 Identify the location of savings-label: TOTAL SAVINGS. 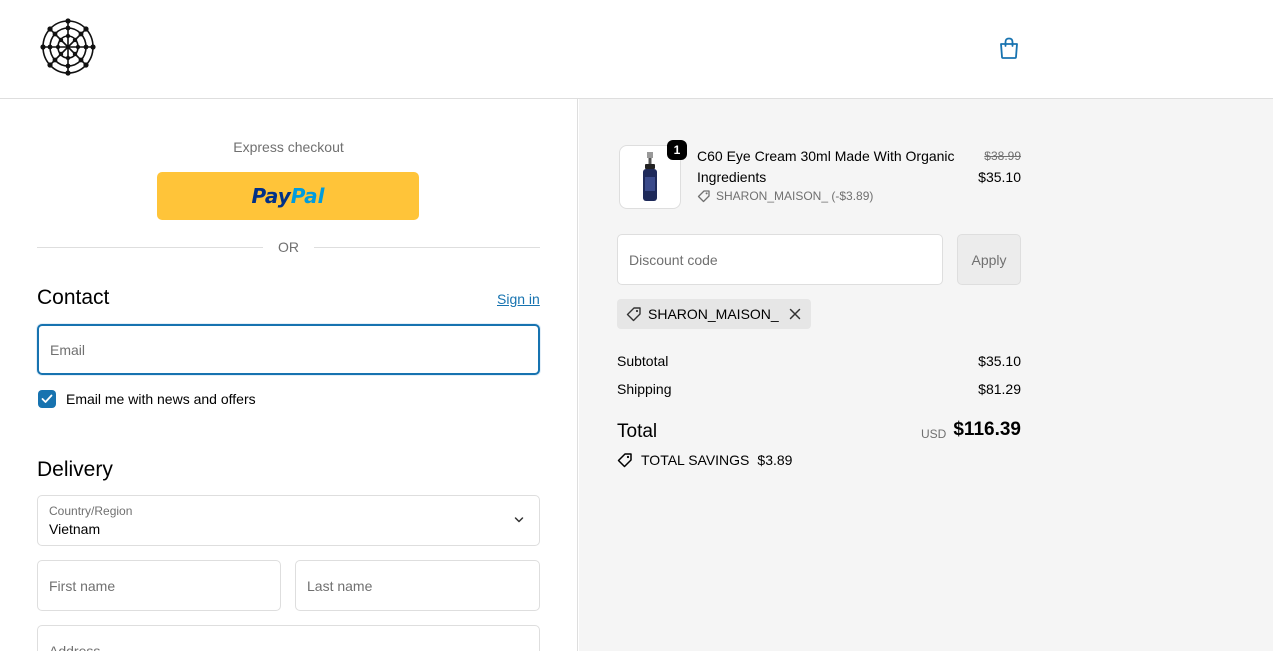
(695, 460).